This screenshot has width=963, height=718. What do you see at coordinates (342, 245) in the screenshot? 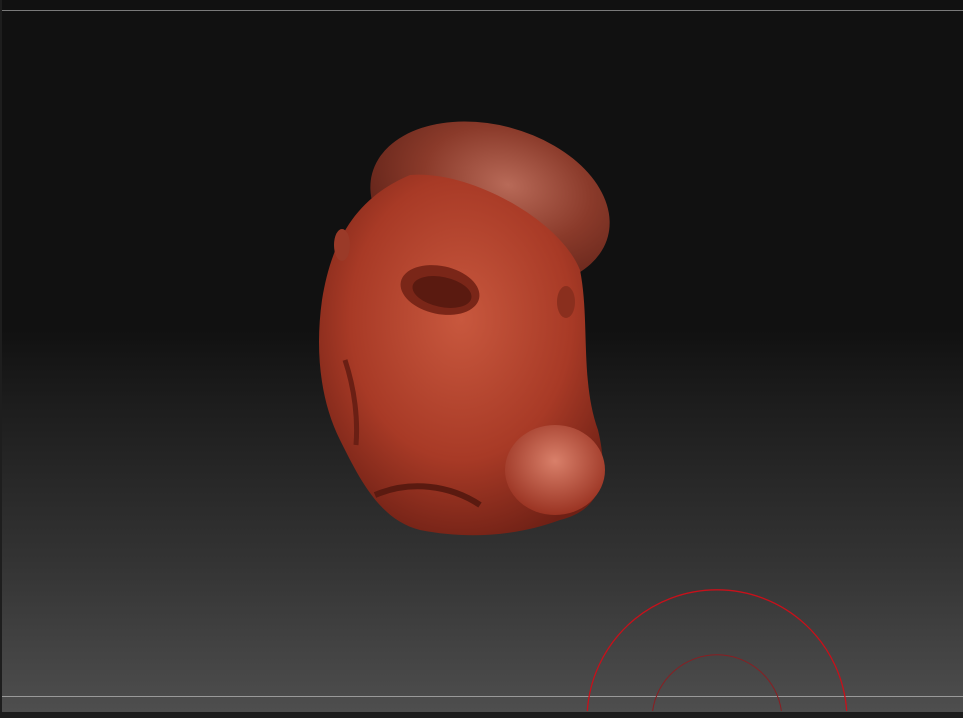
I see `model-ear-left` at bounding box center [342, 245].